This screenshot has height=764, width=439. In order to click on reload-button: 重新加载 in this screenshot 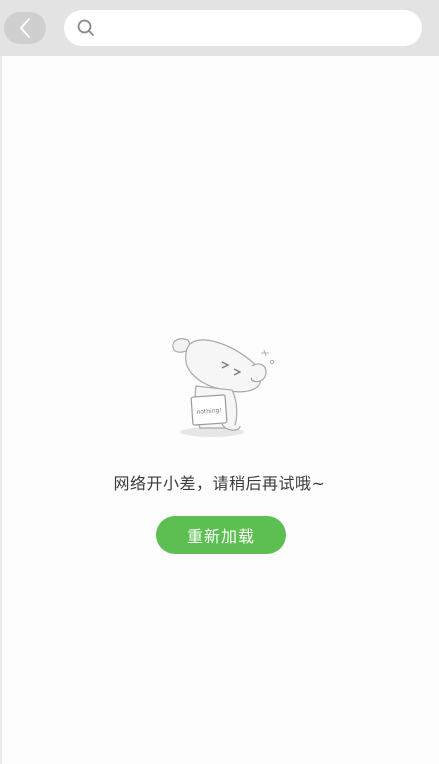, I will do `click(221, 535)`.